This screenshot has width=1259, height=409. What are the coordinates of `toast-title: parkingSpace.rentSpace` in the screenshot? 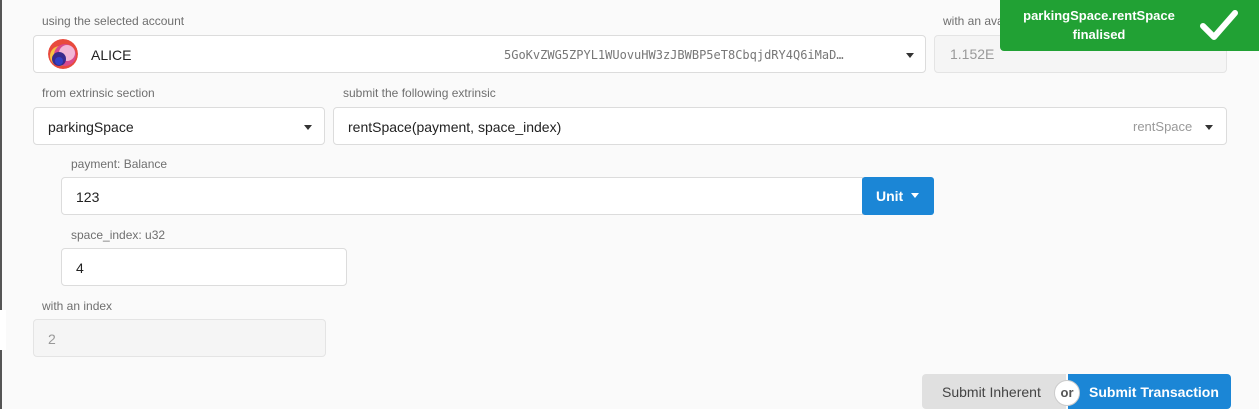 It's located at (1099, 15).